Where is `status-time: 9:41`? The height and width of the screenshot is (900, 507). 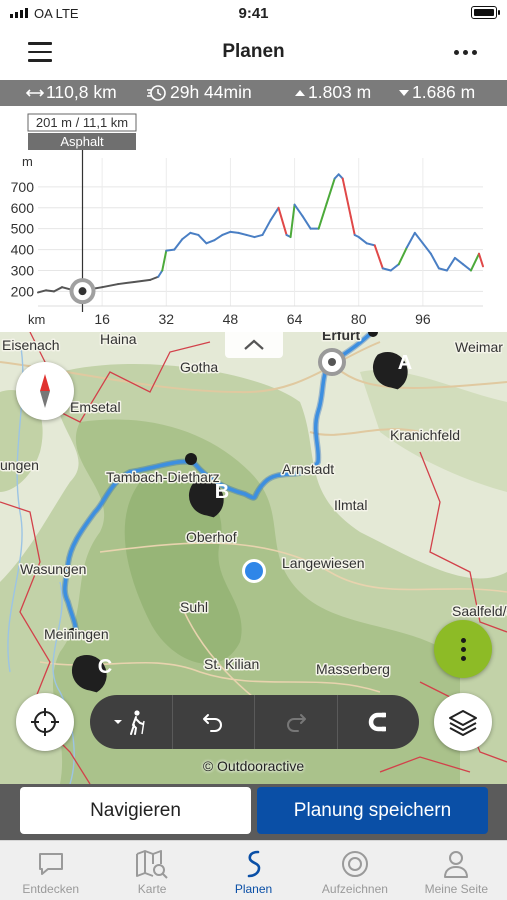
status-time: 9:41 is located at coordinates (253, 13).